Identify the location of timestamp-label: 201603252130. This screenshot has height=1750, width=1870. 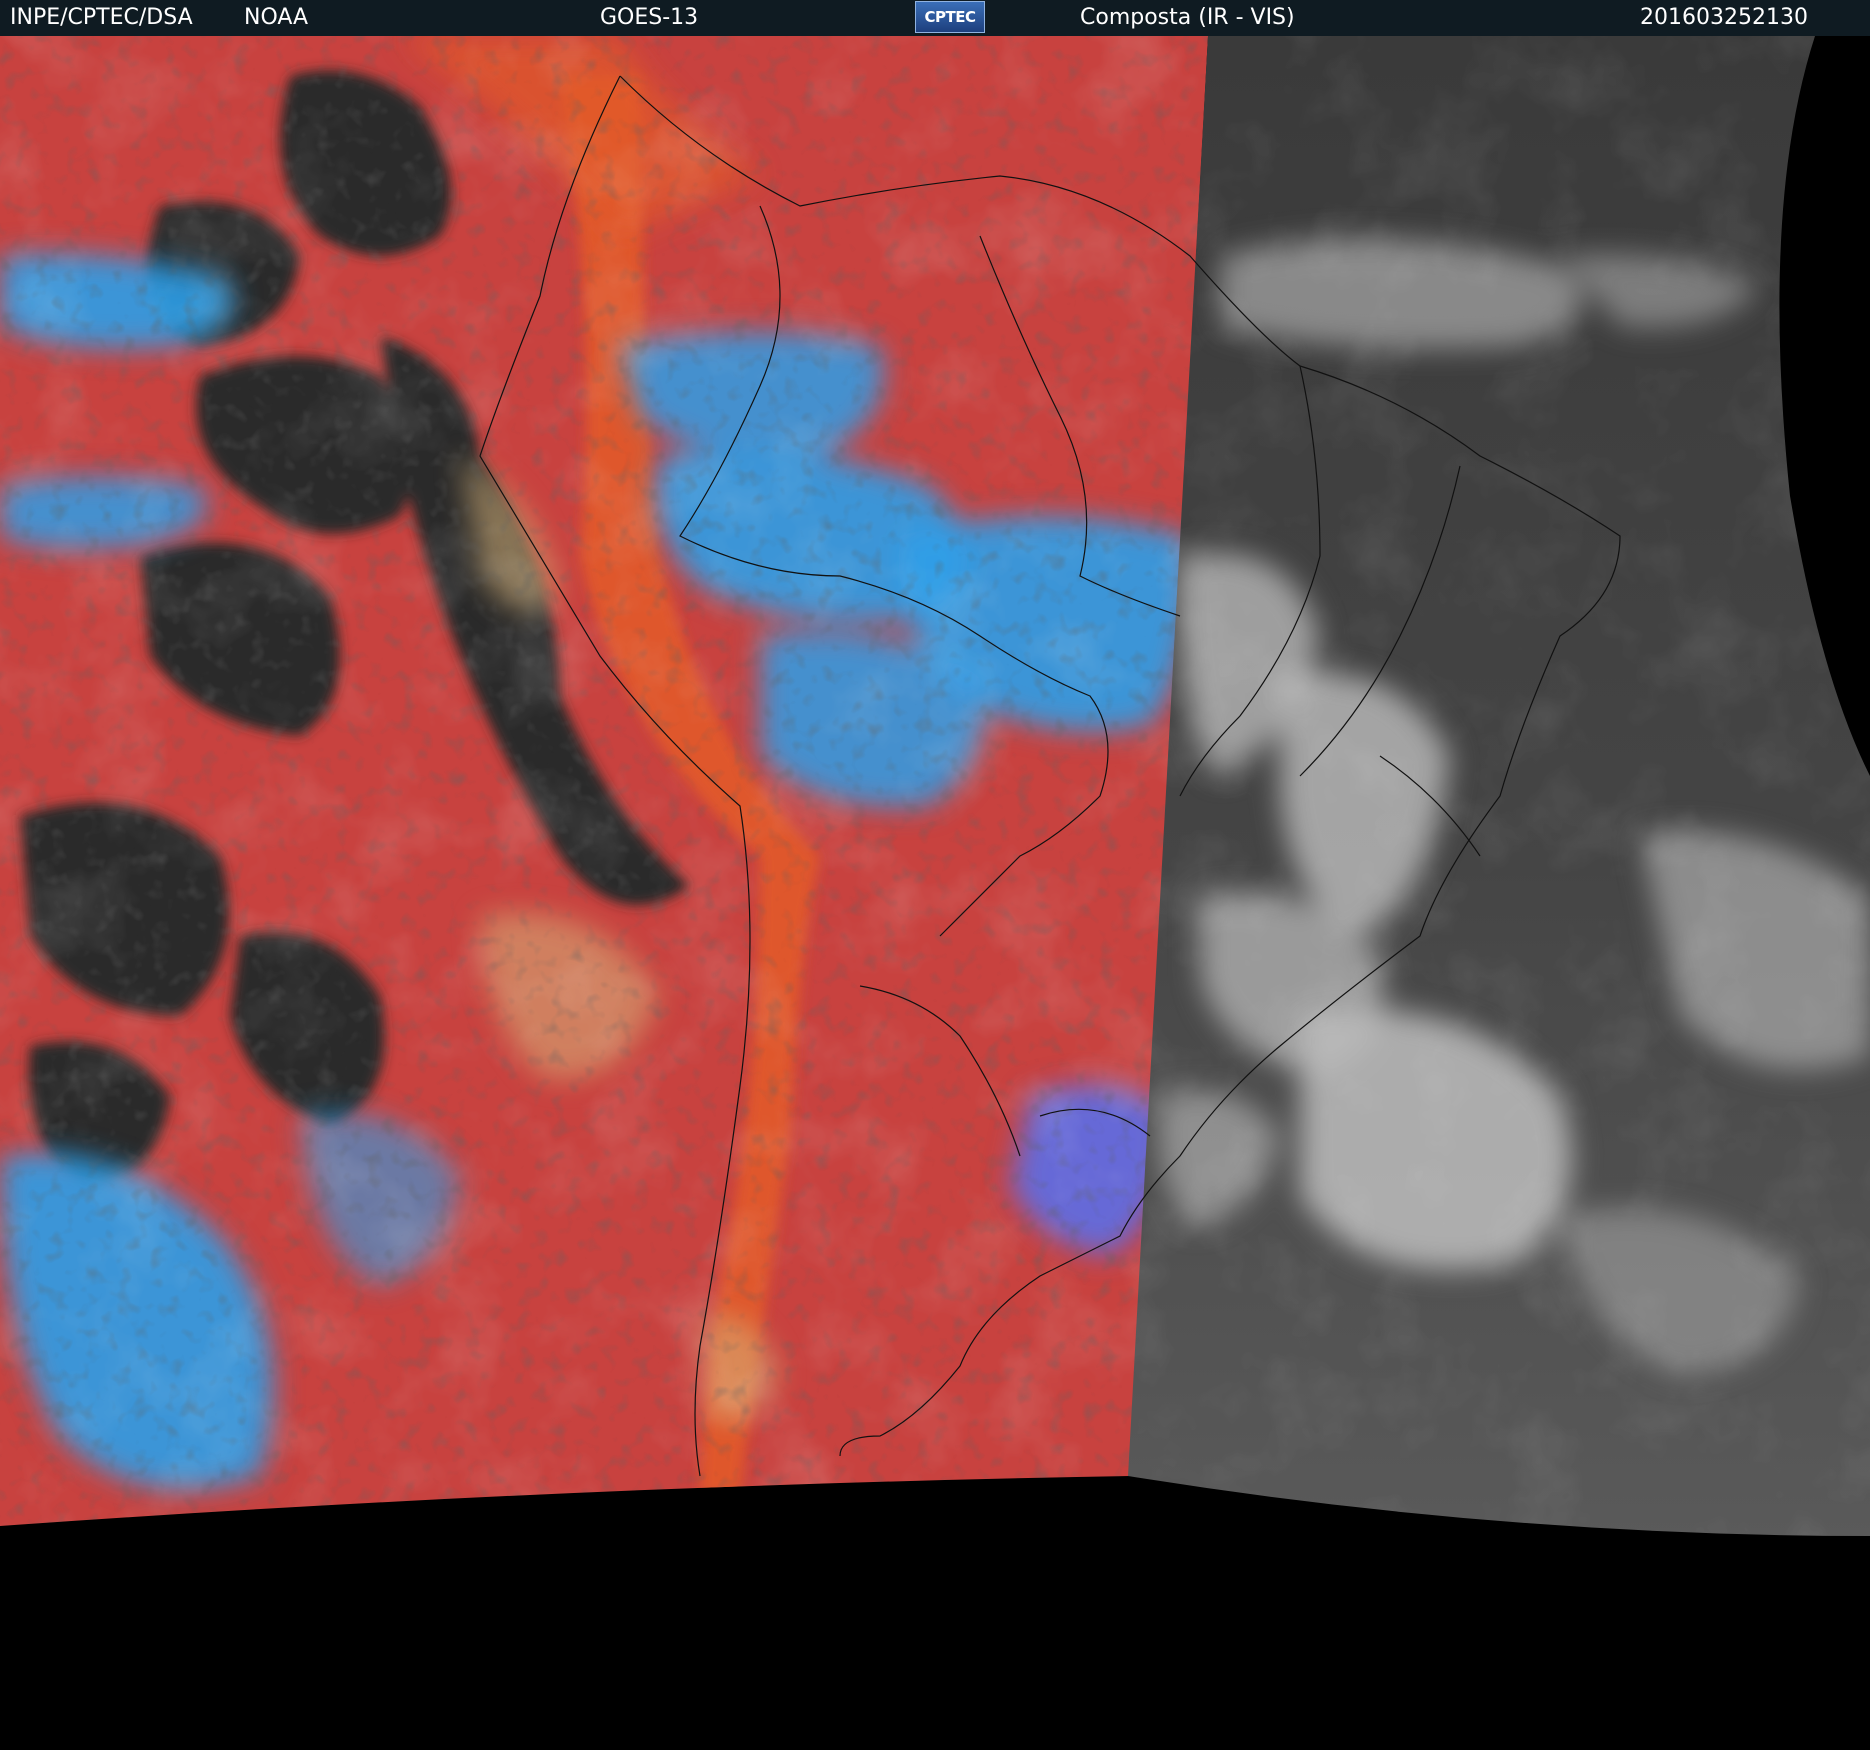
(1724, 17).